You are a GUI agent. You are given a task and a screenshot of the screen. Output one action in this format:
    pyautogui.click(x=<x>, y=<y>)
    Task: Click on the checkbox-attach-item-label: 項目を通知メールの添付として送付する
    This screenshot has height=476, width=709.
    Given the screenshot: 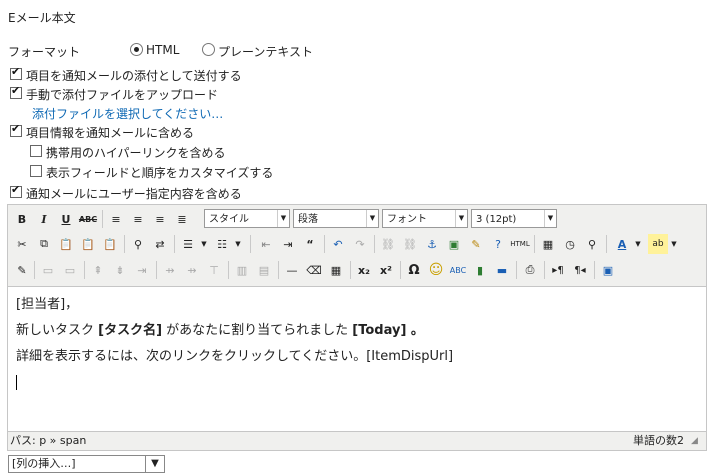 What is the action you would take?
    pyautogui.click(x=134, y=76)
    